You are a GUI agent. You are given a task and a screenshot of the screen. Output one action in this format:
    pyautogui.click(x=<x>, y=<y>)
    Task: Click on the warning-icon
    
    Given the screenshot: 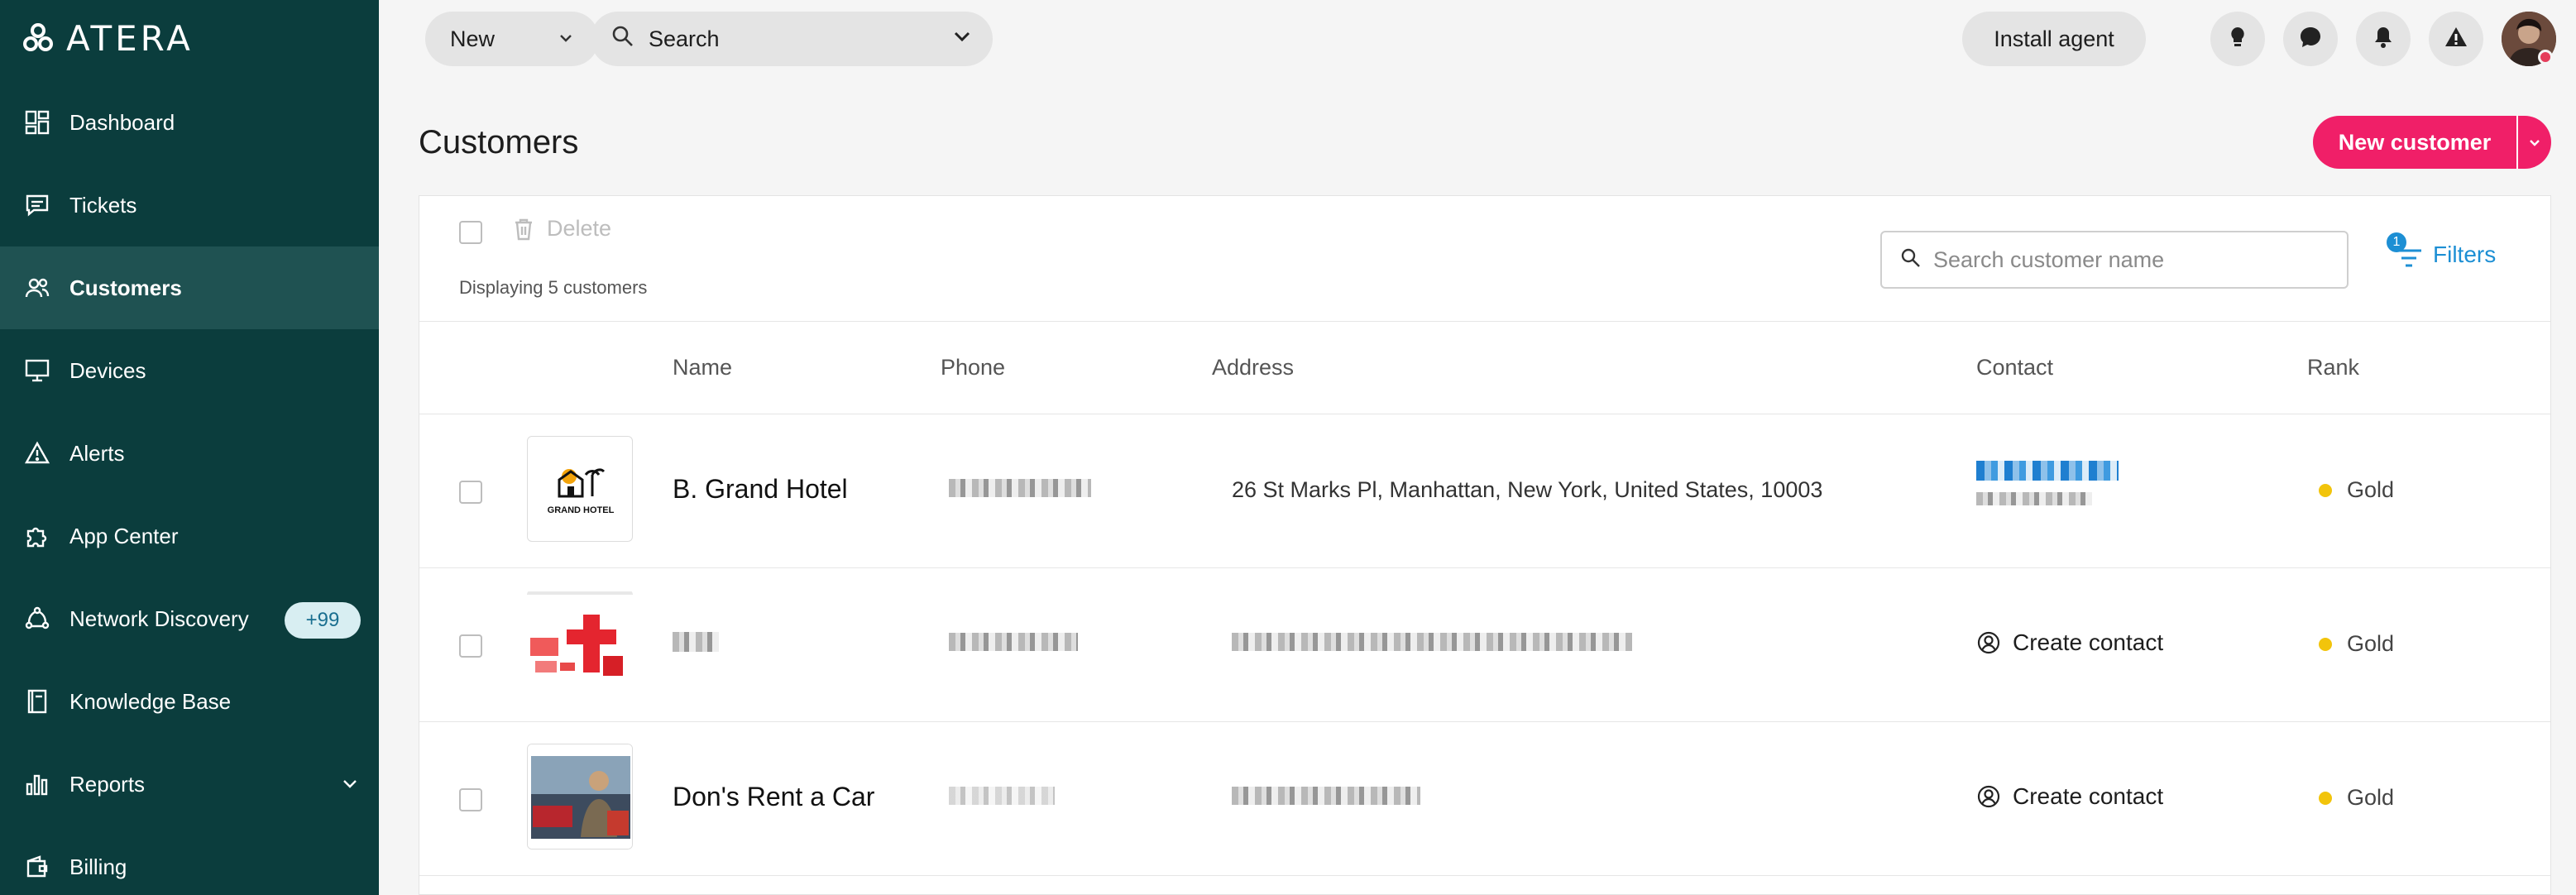 What is the action you would take?
    pyautogui.click(x=2456, y=39)
    